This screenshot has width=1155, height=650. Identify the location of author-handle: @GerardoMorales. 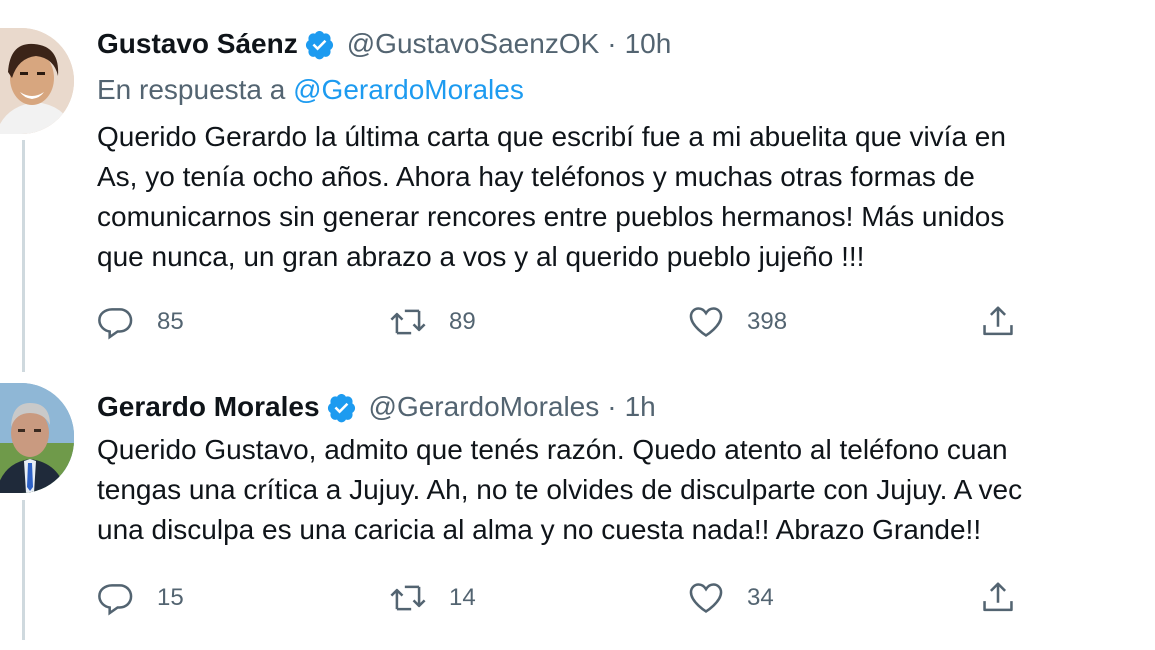
(484, 407).